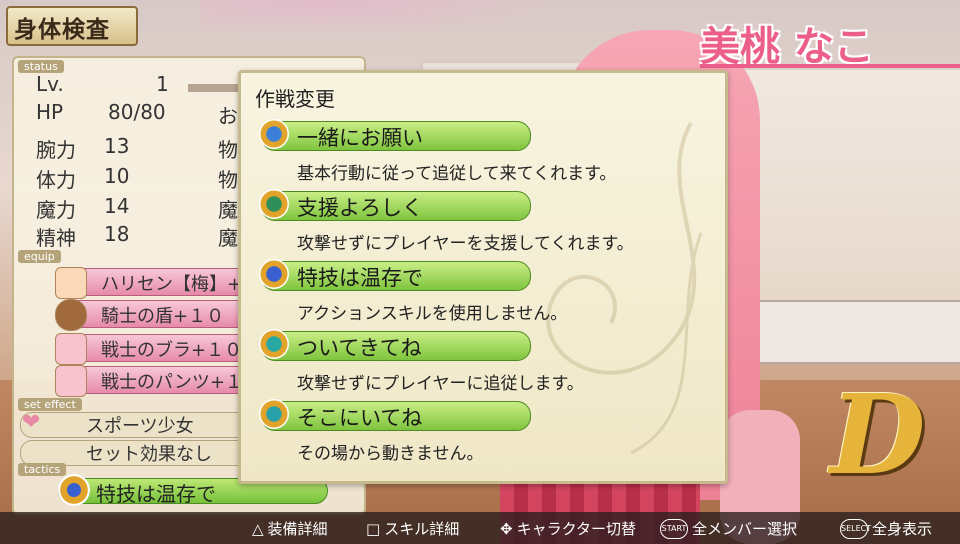 This screenshot has height=544, width=960. I want to click on stat-value: 13, so click(117, 146).